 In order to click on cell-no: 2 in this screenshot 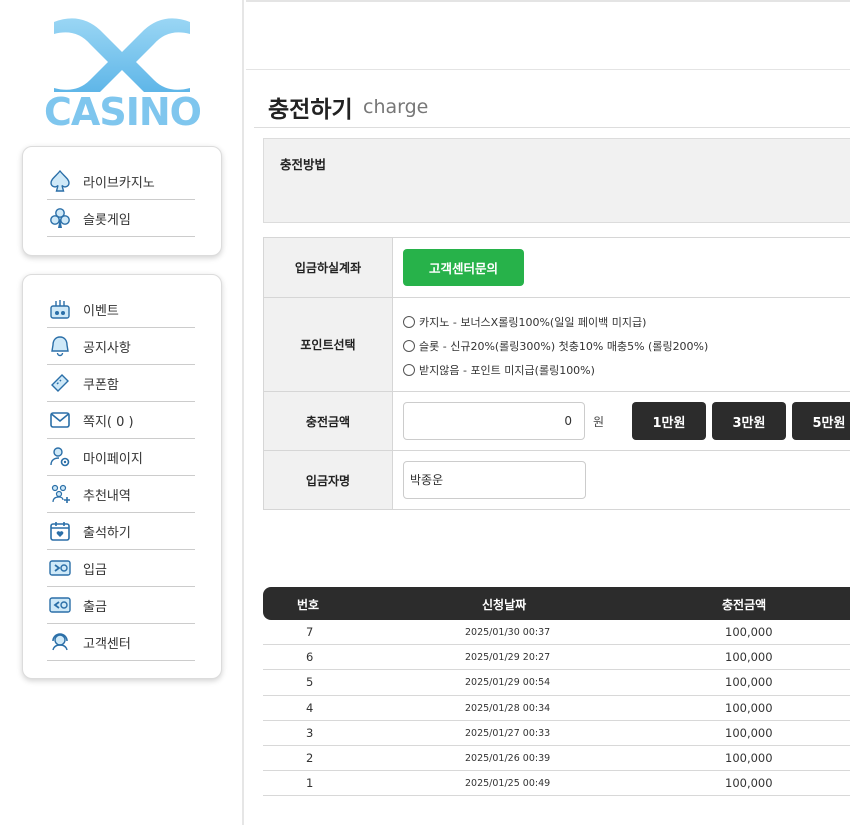, I will do `click(310, 757)`.